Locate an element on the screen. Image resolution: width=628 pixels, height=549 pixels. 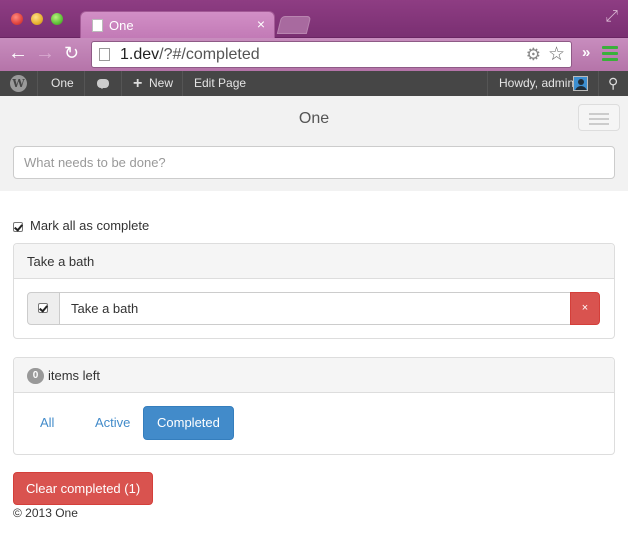
zoom-window-button is located at coordinates (57, 19).